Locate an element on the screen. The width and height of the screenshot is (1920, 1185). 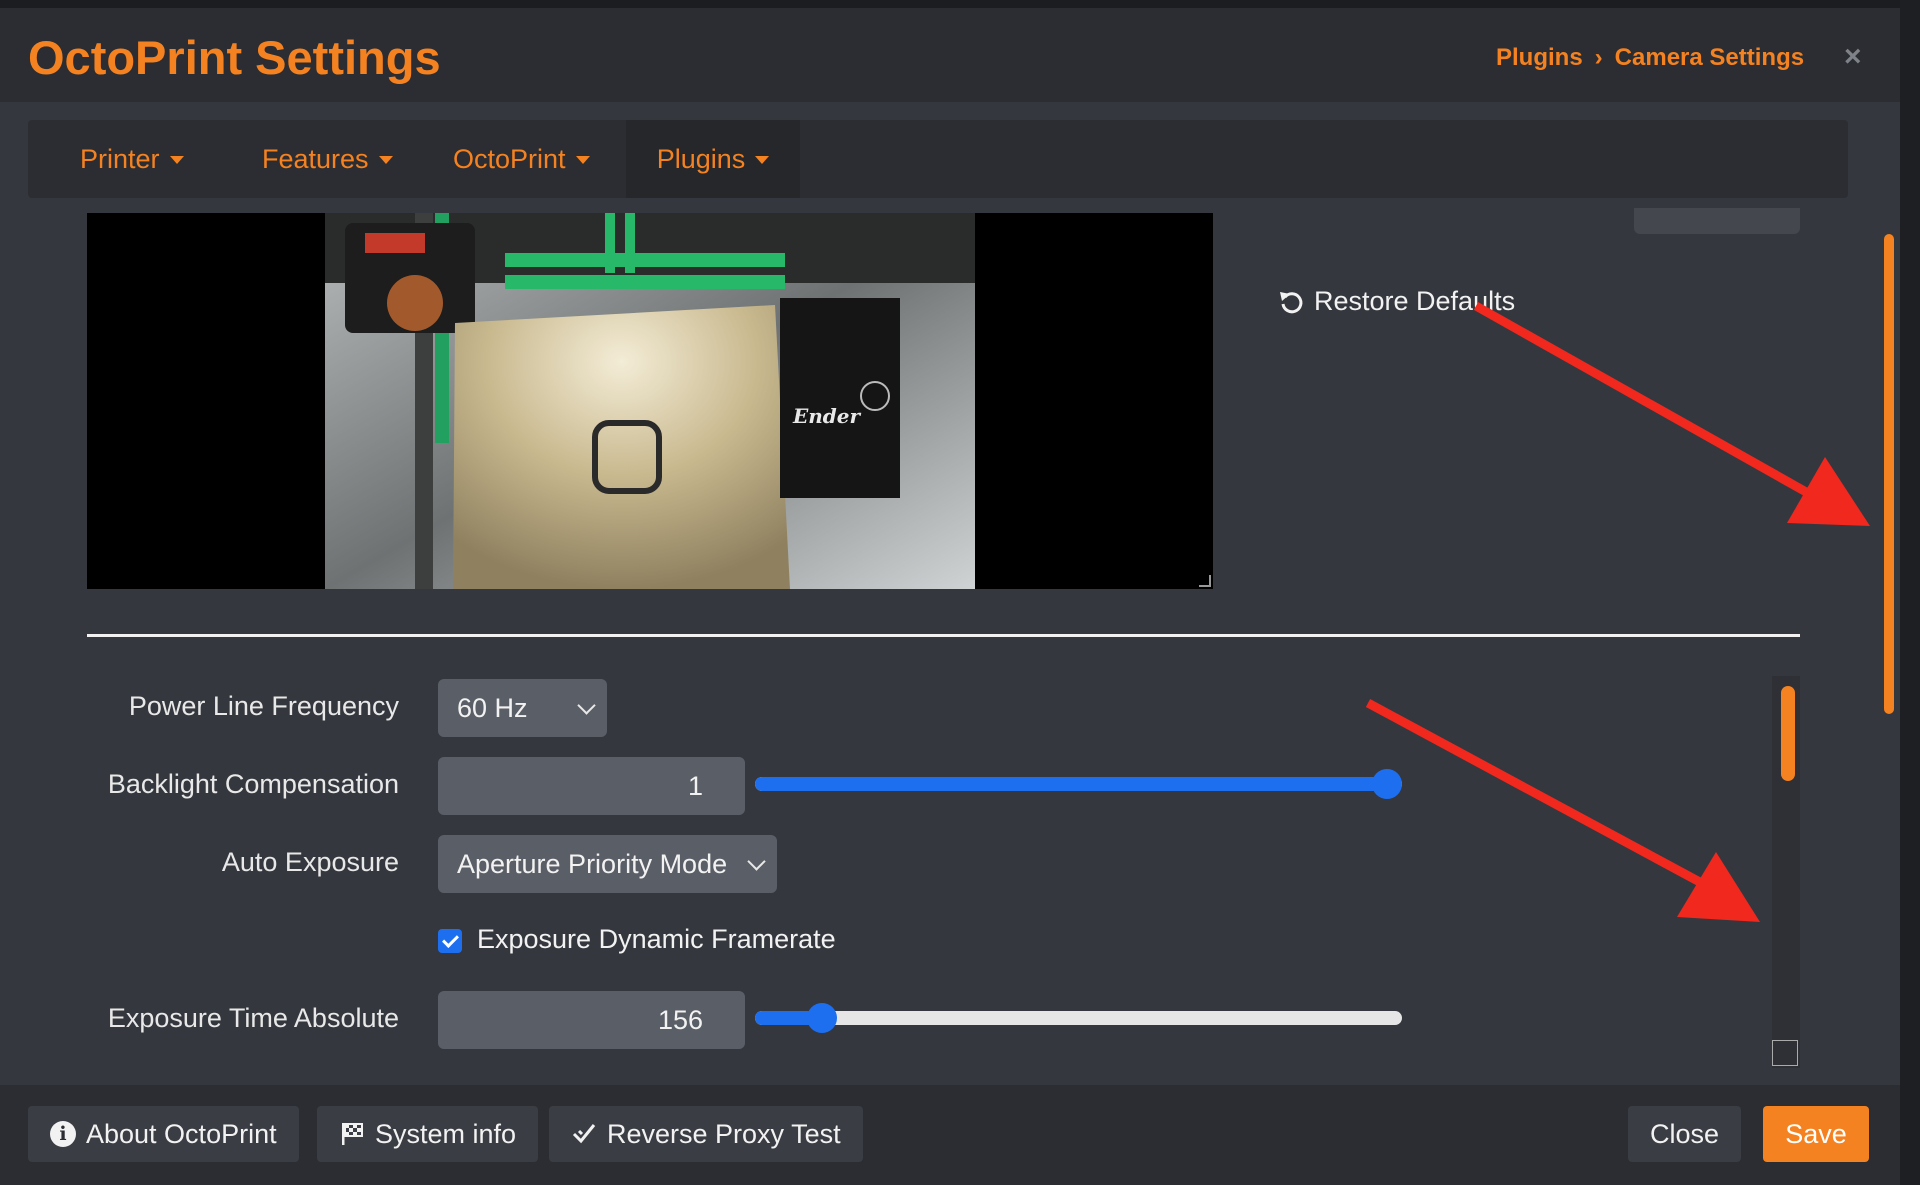
tab-printer: Printer is located at coordinates (132, 159).